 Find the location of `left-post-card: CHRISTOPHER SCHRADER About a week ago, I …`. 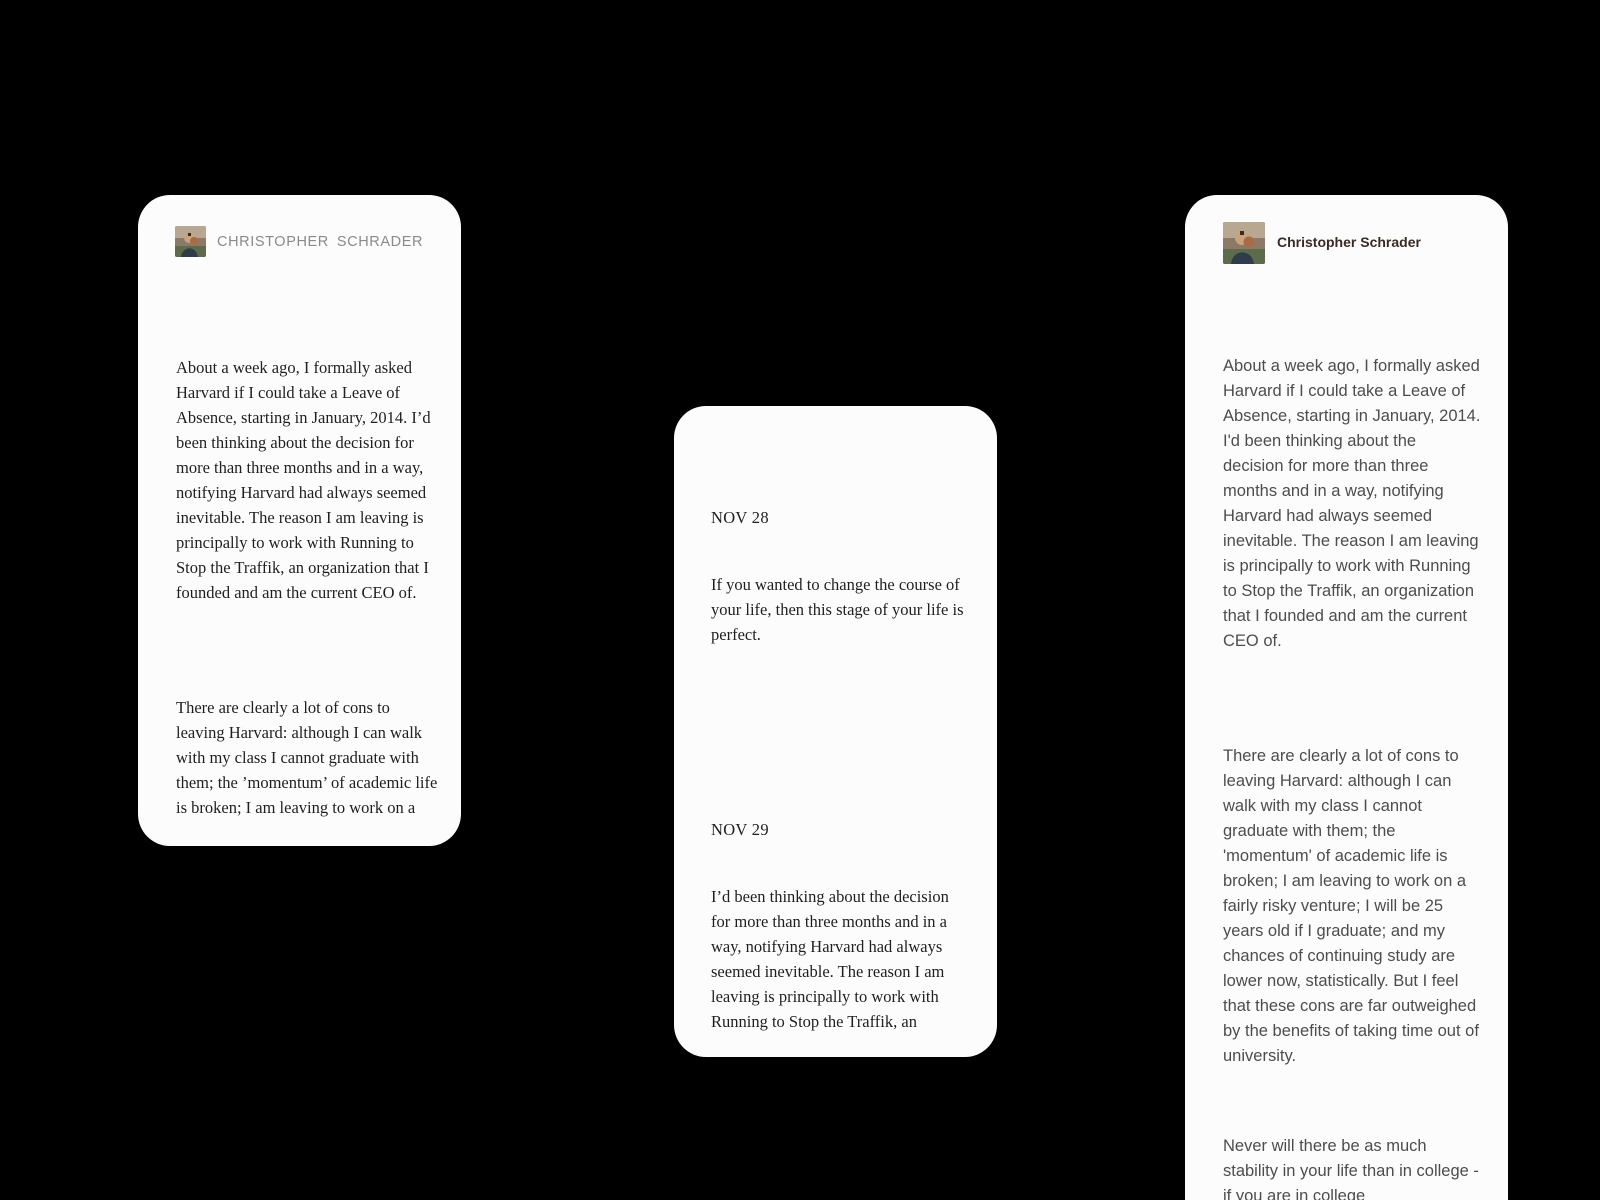

left-post-card: CHRISTOPHER SCHRADER About a week ago, I … is located at coordinates (299, 520).